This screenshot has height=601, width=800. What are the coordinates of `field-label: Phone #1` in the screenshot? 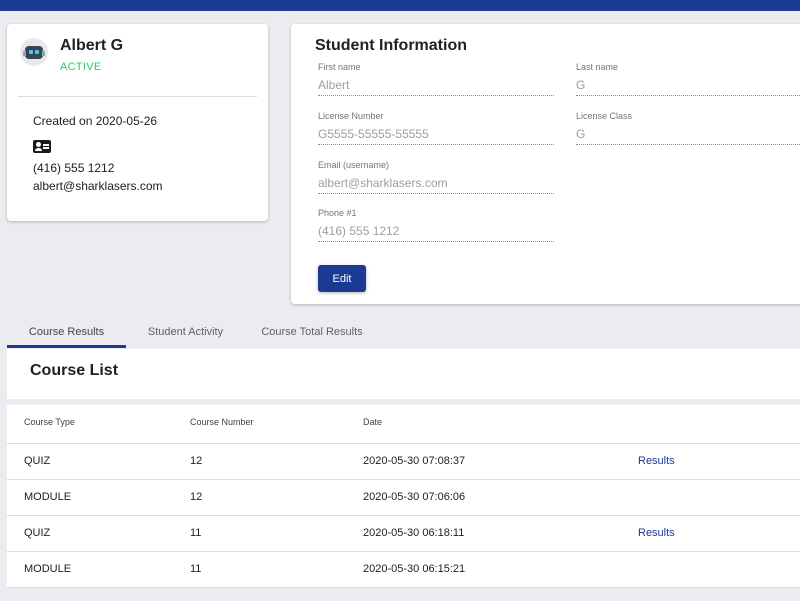 It's located at (337, 213).